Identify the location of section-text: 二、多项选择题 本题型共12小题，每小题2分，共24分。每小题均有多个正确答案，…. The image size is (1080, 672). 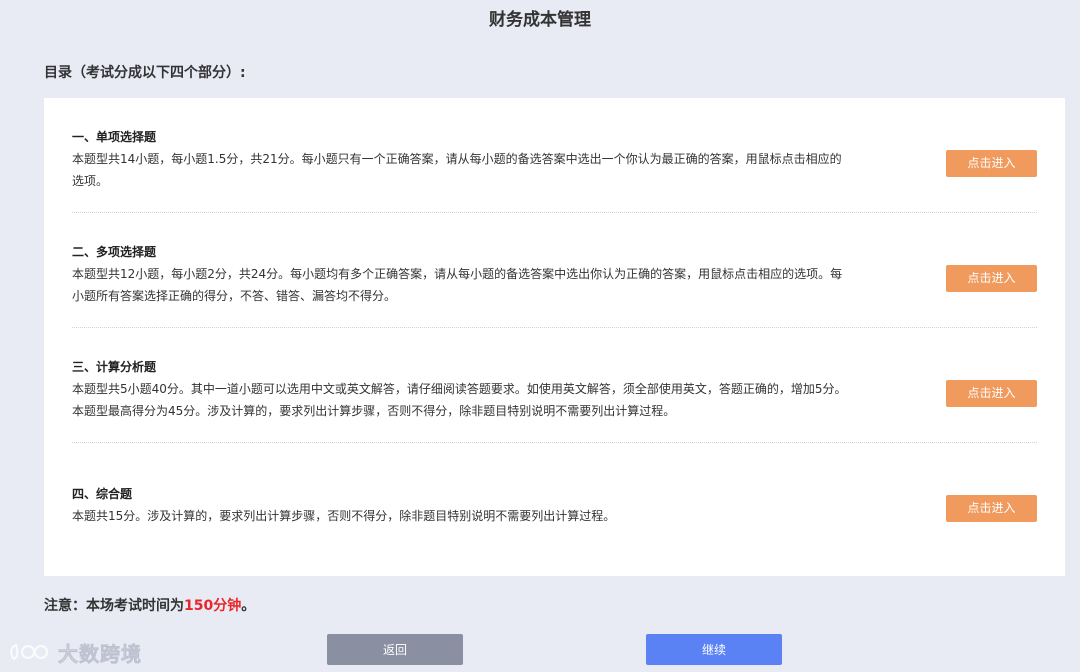
(459, 275).